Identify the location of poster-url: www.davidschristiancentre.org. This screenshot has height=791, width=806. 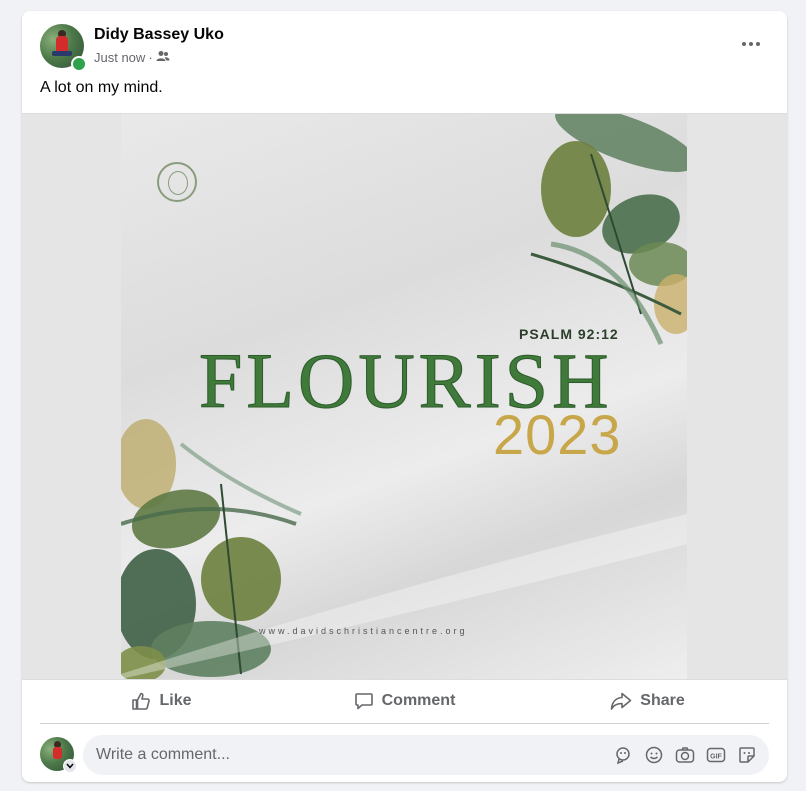
(363, 631).